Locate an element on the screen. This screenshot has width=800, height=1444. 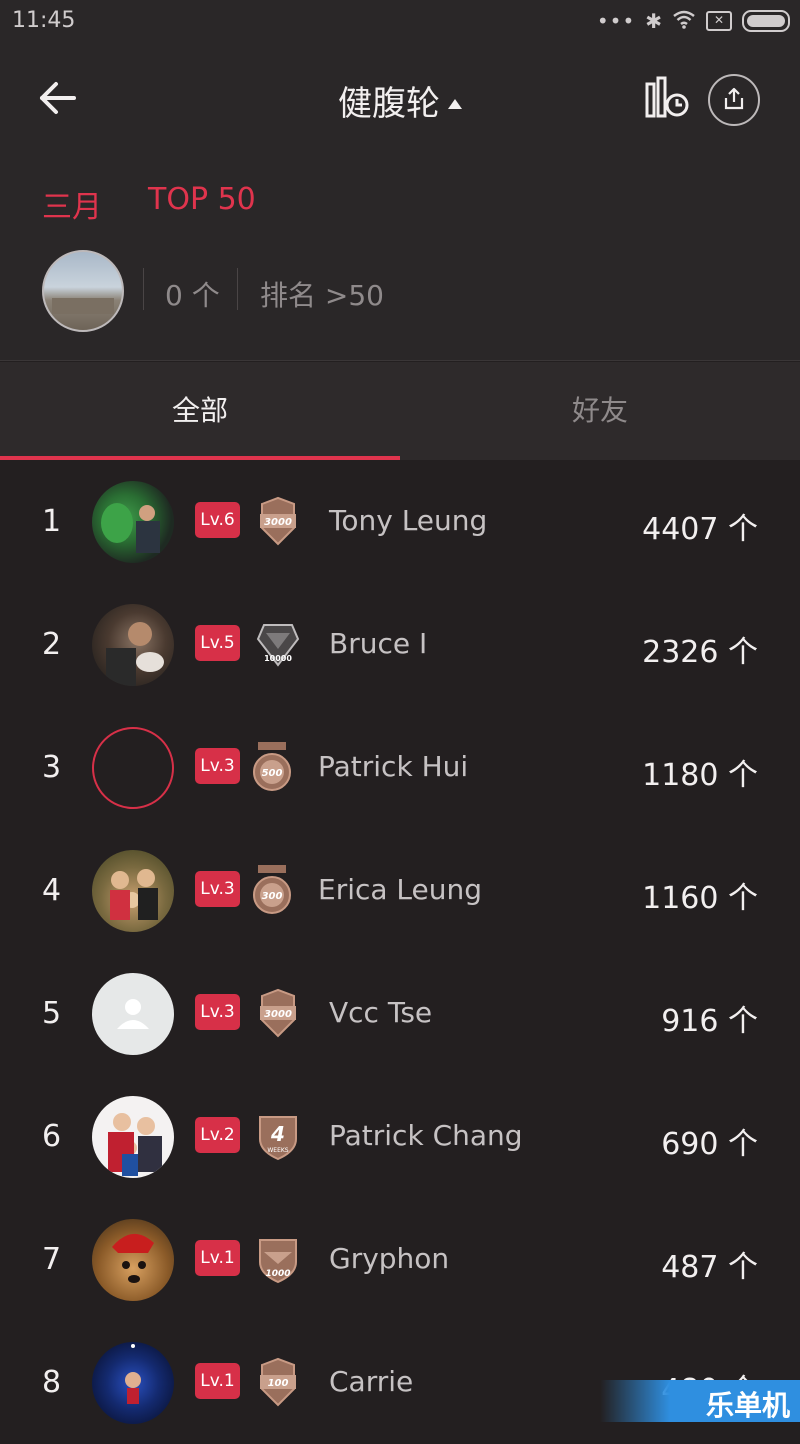
battery-icon is located at coordinates (766, 21).